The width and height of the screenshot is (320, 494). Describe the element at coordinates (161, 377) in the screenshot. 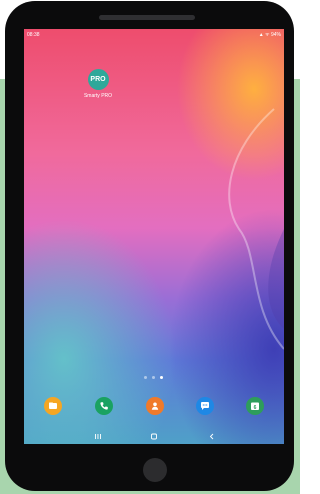

I see `page-dot-active` at that location.